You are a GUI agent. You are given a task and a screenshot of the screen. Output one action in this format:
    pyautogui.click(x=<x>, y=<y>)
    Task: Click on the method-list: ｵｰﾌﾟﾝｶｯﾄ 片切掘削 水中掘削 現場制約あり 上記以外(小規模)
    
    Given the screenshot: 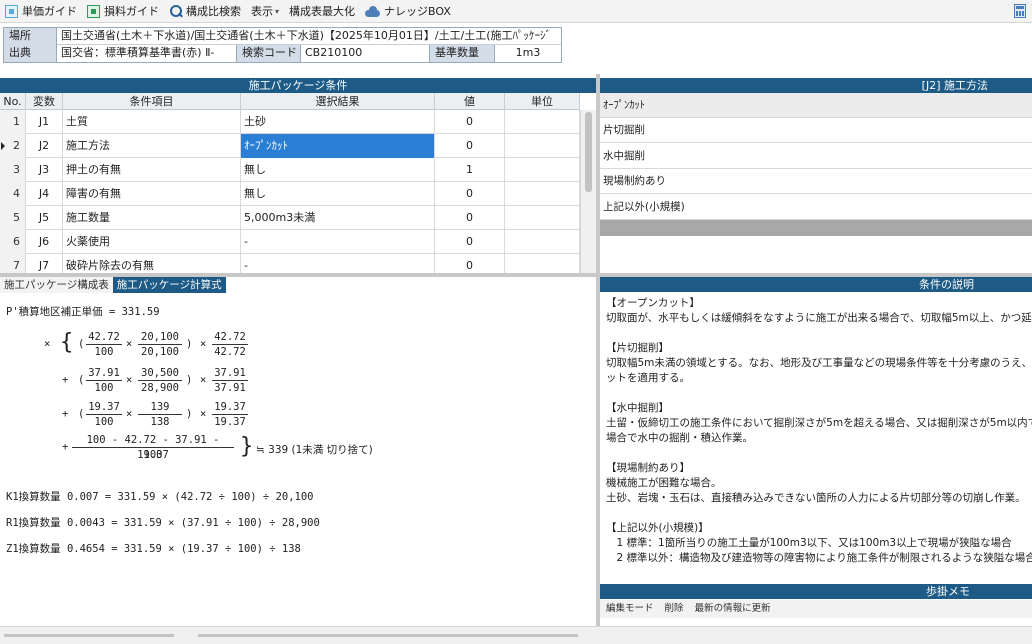 What is the action you would take?
    pyautogui.click(x=816, y=183)
    